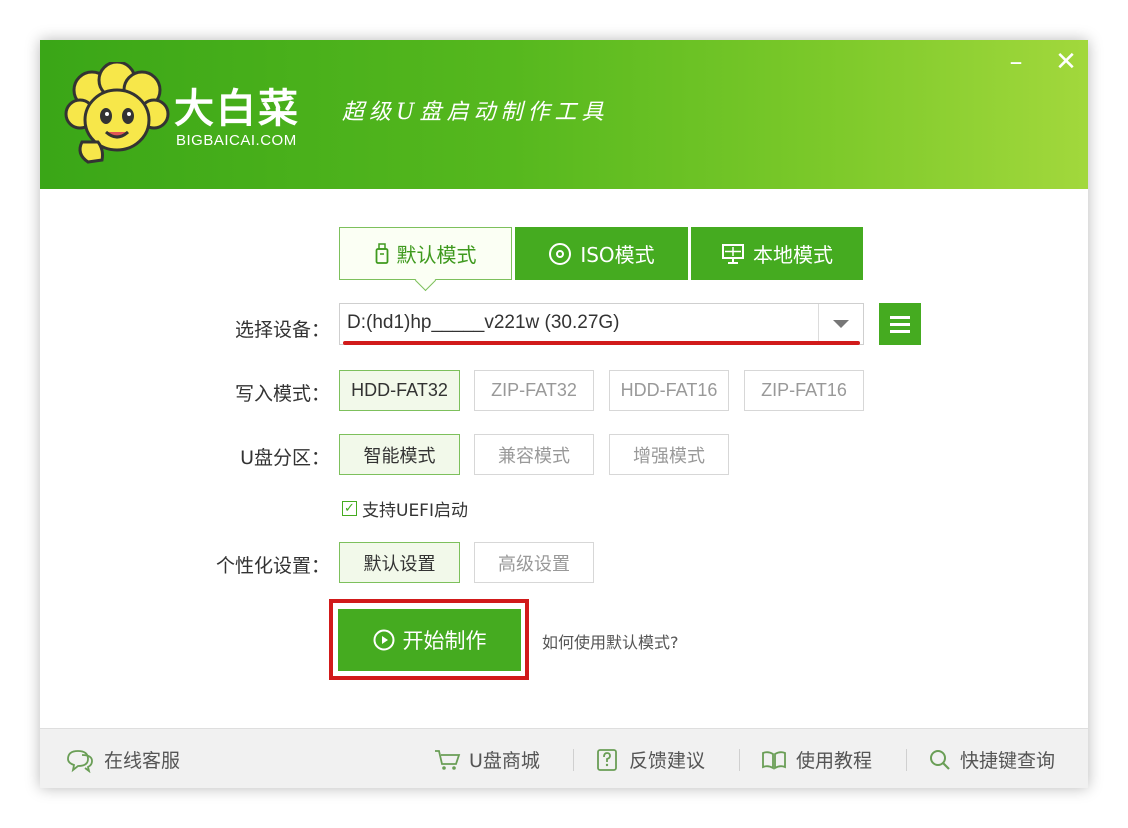 The width and height of the screenshot is (1128, 828). I want to click on online-service-label: 在线客服, so click(142, 761).